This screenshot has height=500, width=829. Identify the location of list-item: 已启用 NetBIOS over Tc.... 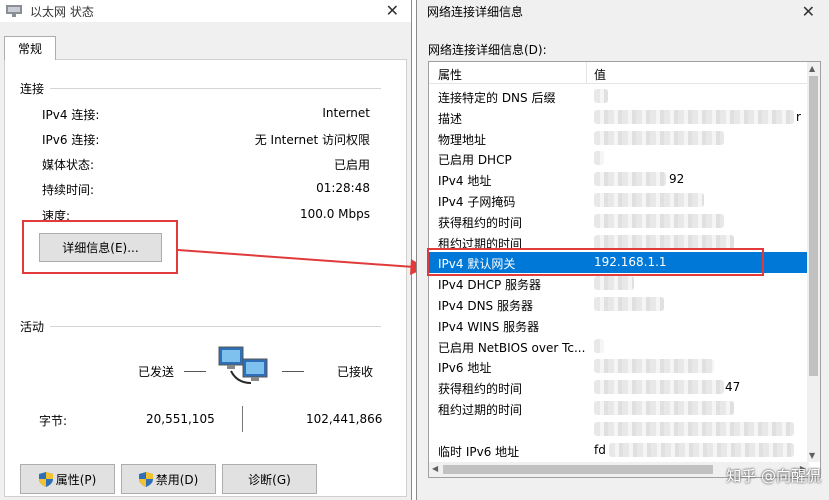
(619, 346).